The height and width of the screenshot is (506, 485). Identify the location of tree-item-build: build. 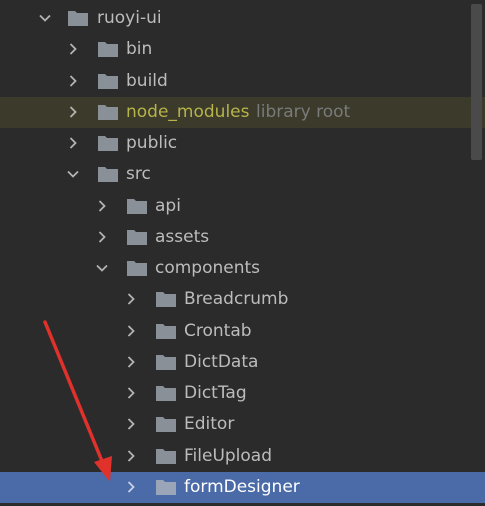
(242, 81).